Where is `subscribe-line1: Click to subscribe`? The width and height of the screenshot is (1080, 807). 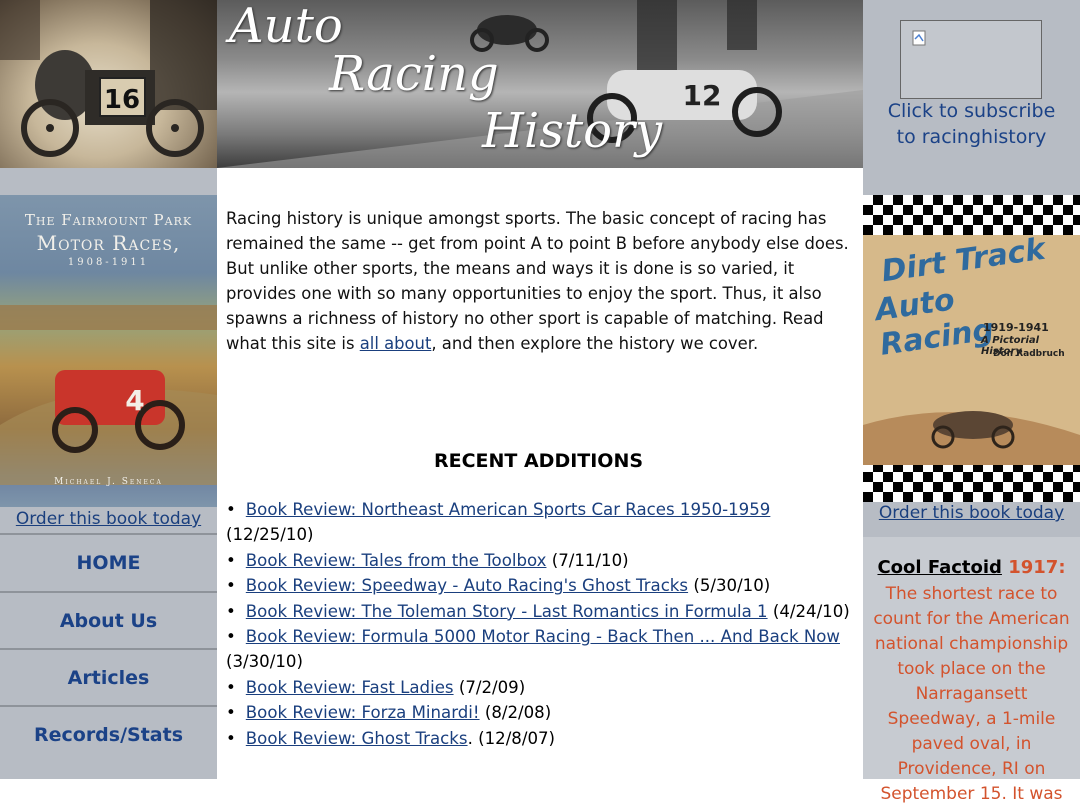 subscribe-line1: Click to subscribe is located at coordinates (971, 111).